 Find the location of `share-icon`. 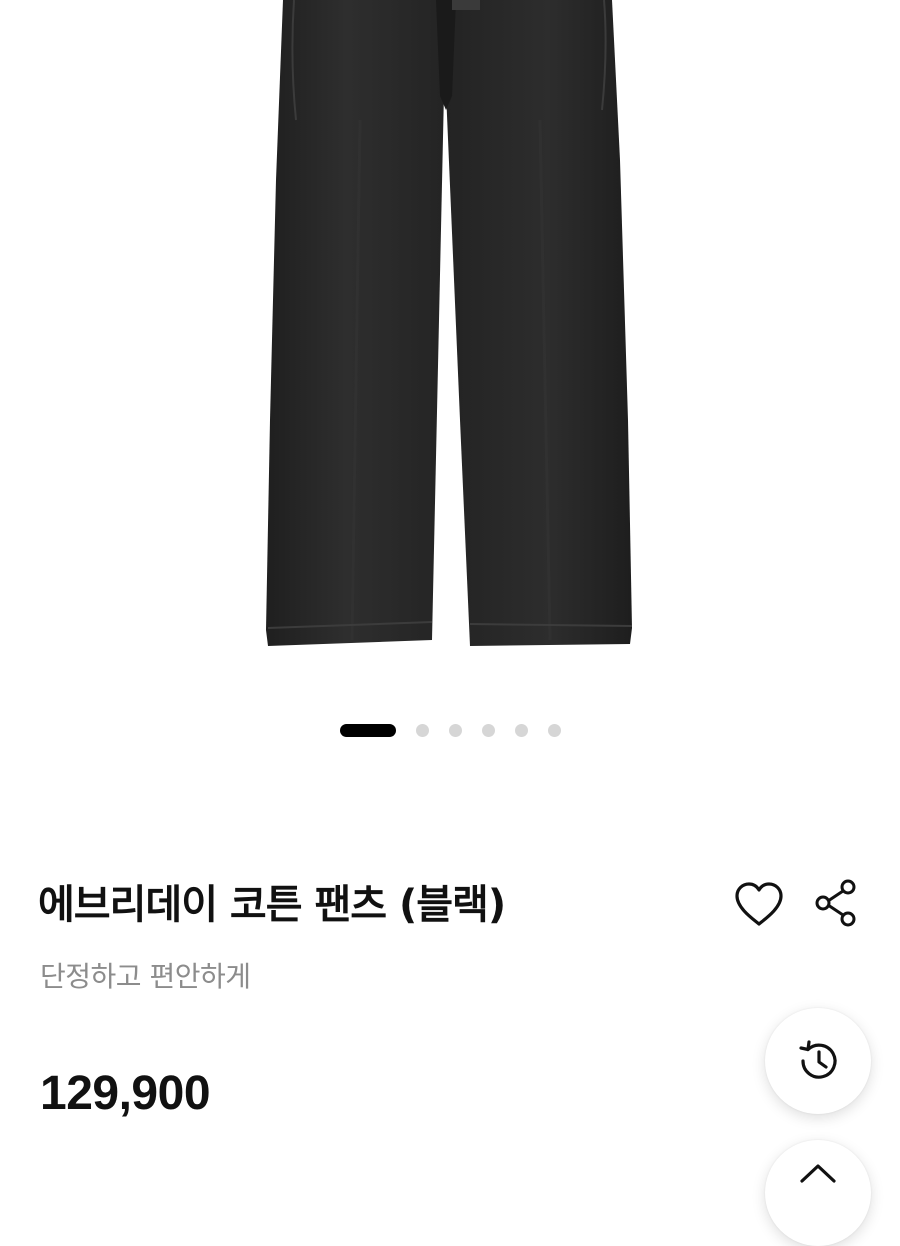

share-icon is located at coordinates (835, 903).